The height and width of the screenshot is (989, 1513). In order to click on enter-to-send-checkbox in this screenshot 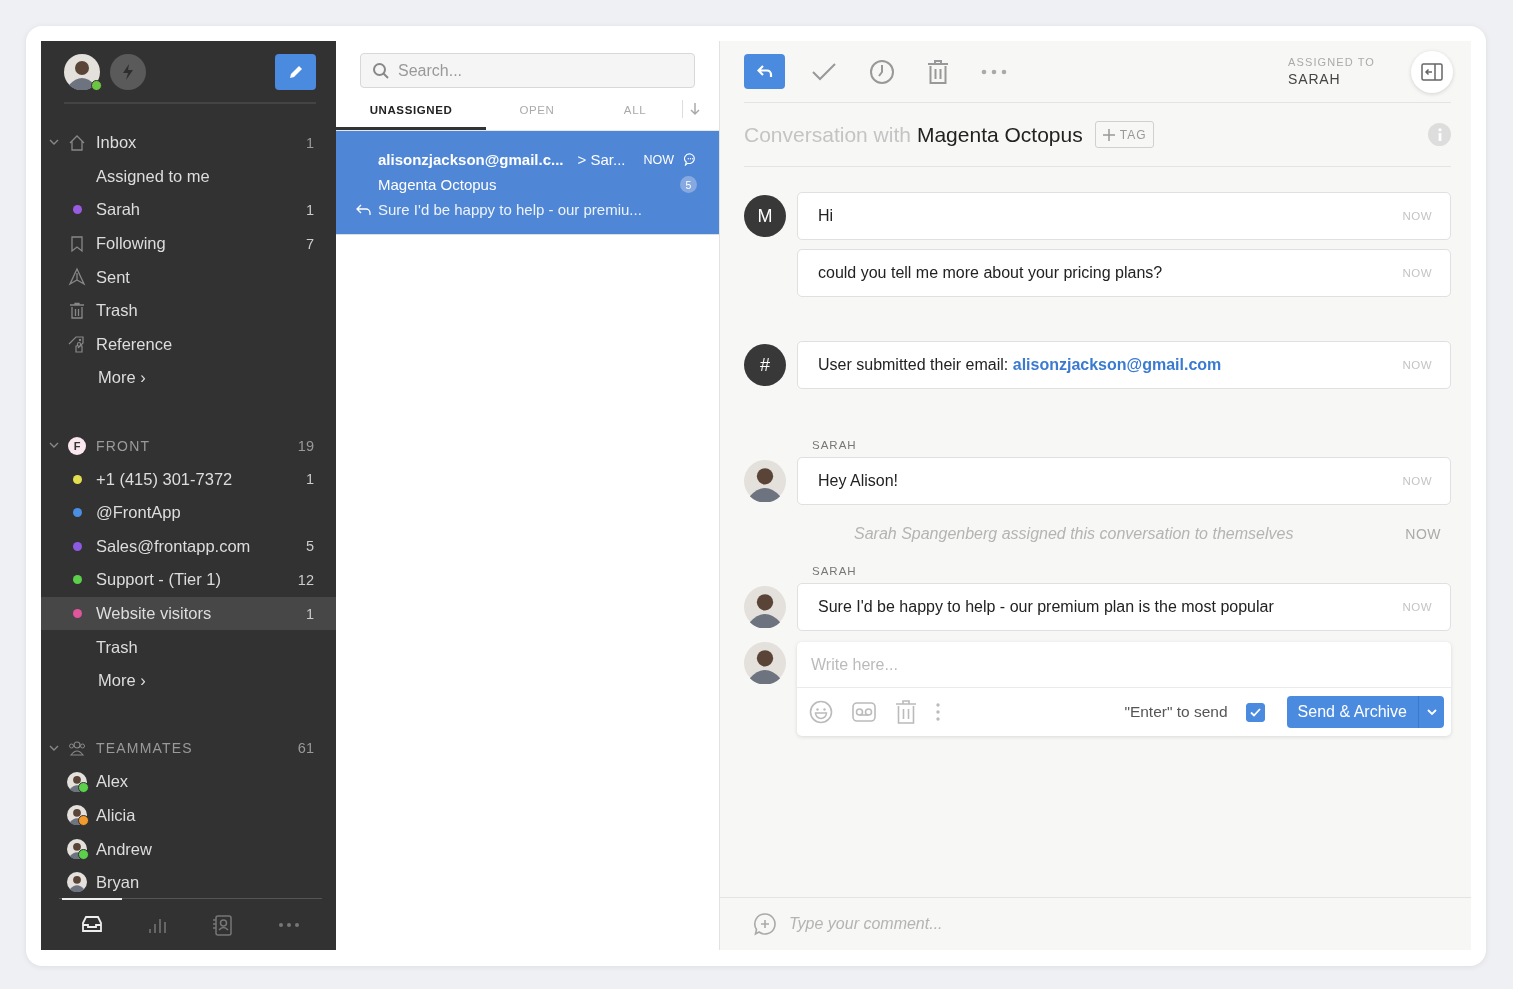, I will do `click(1255, 712)`.